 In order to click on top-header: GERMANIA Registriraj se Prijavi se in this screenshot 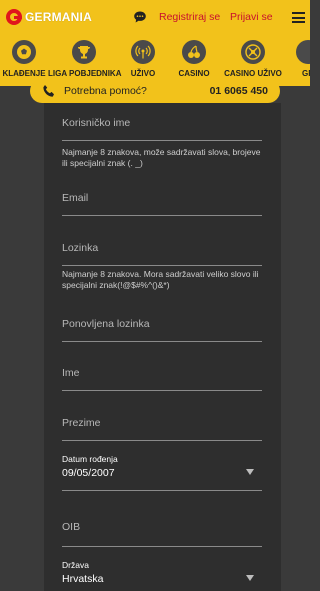, I will do `click(155, 18)`.